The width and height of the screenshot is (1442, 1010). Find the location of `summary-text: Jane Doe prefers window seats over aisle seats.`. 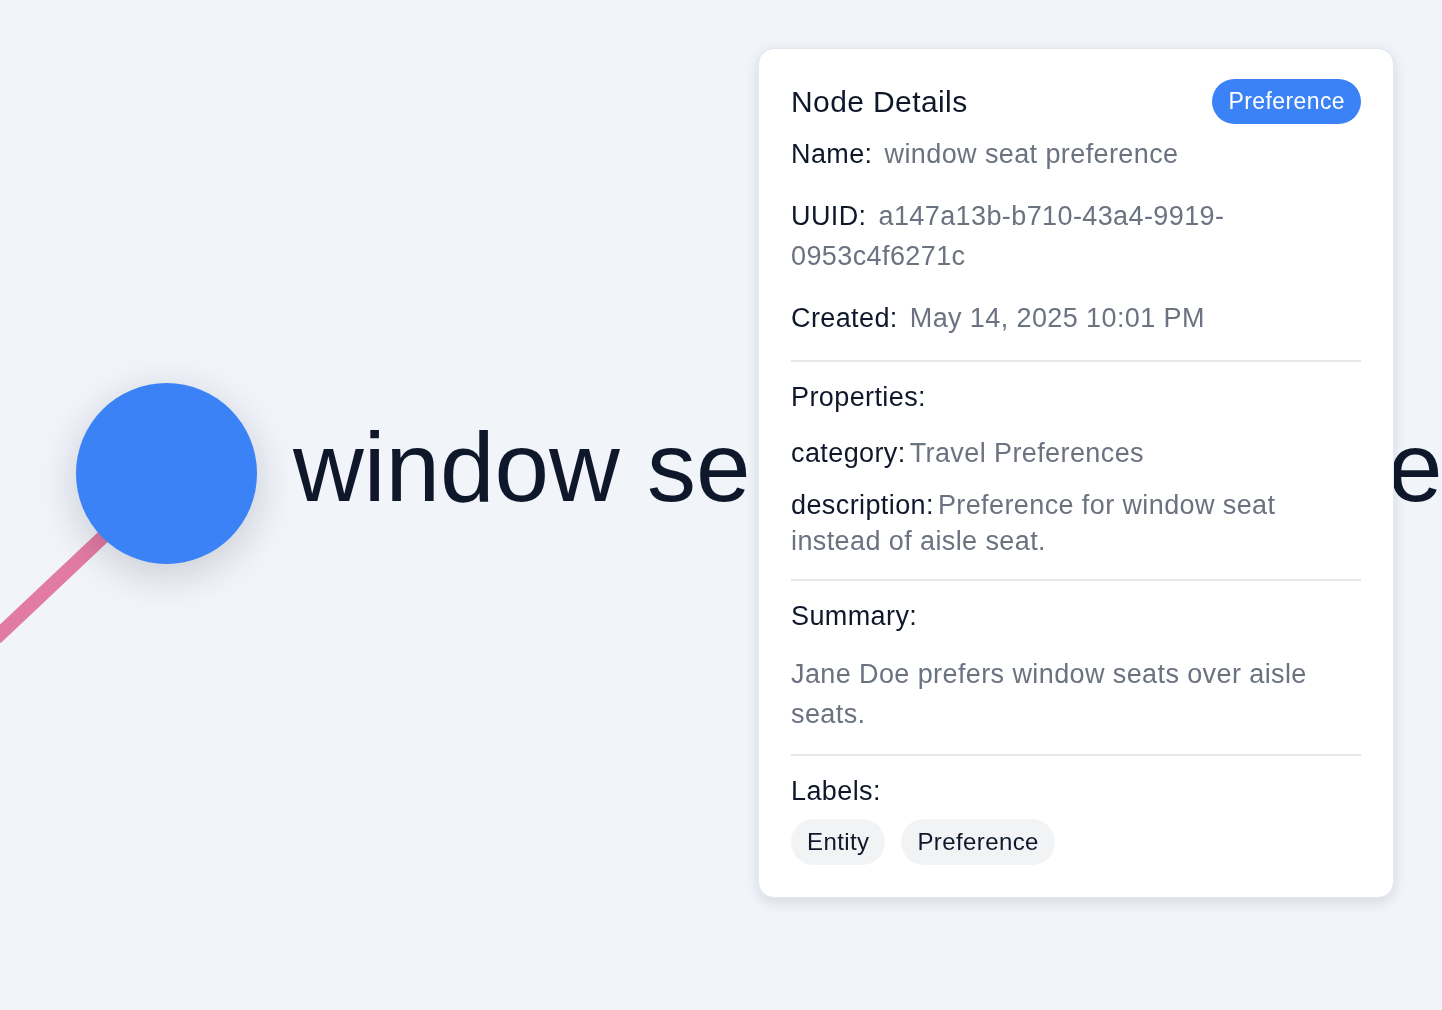

summary-text: Jane Doe prefers window seats over aisle seats. is located at coordinates (1049, 694).